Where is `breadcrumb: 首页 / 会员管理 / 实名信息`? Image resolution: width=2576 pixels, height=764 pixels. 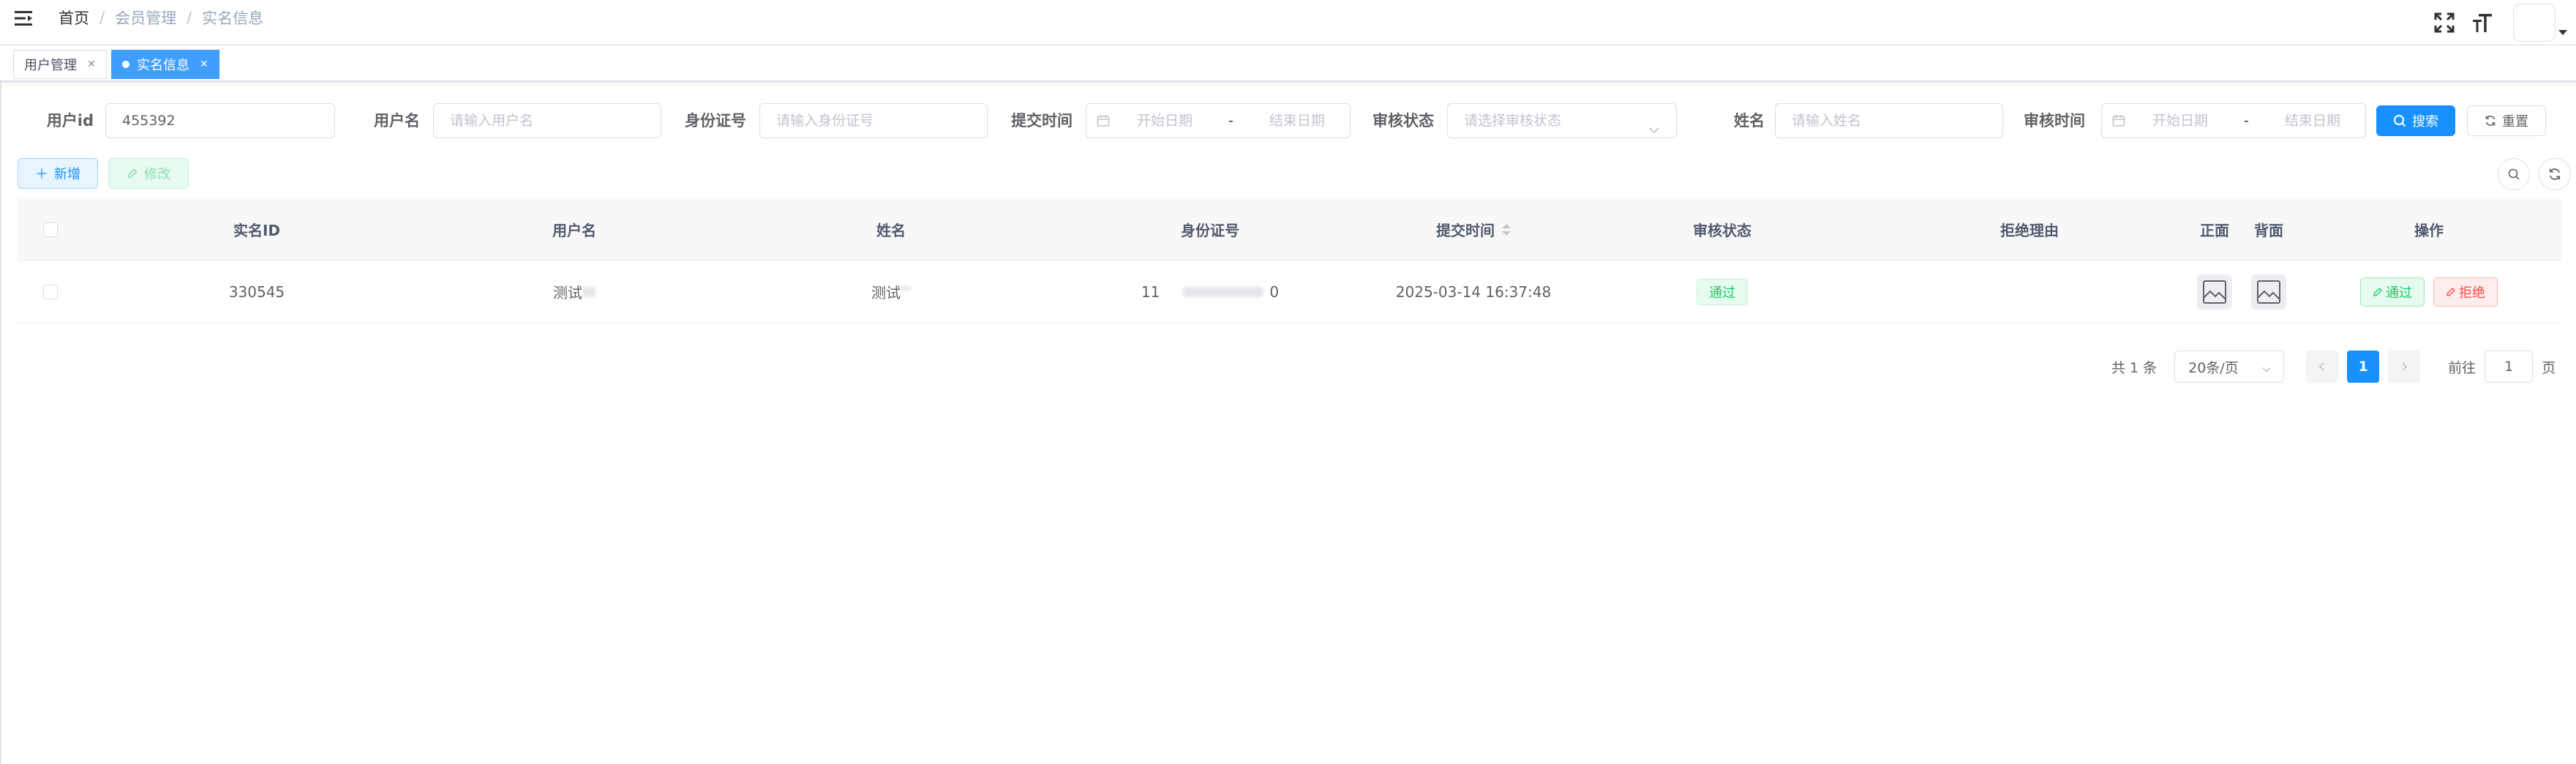
breadcrumb: 首页 / 会员管理 / 实名信息 is located at coordinates (161, 17).